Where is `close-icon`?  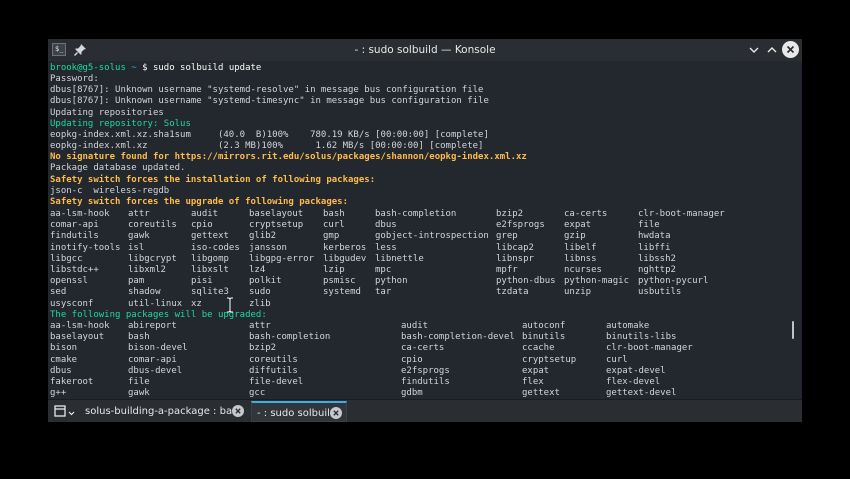
close-icon is located at coordinates (790, 49).